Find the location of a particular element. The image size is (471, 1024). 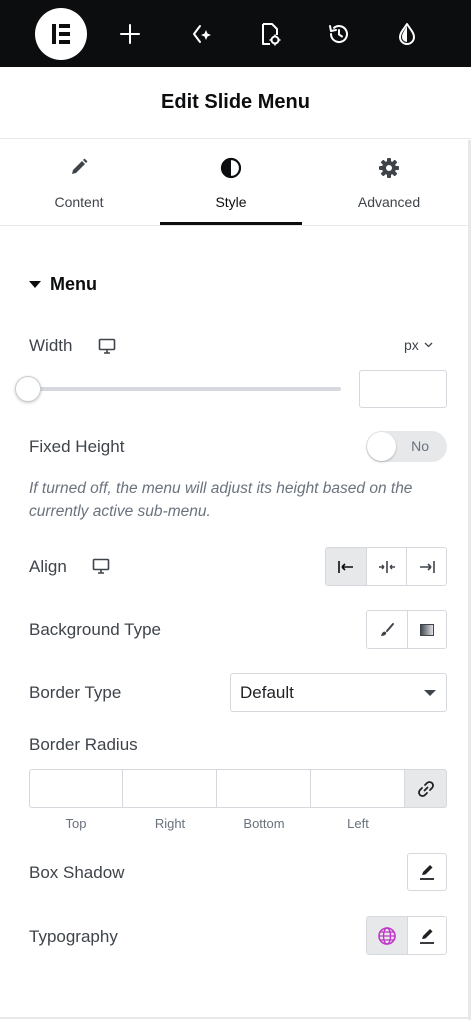

fixed-height-toggle: No is located at coordinates (406, 446).